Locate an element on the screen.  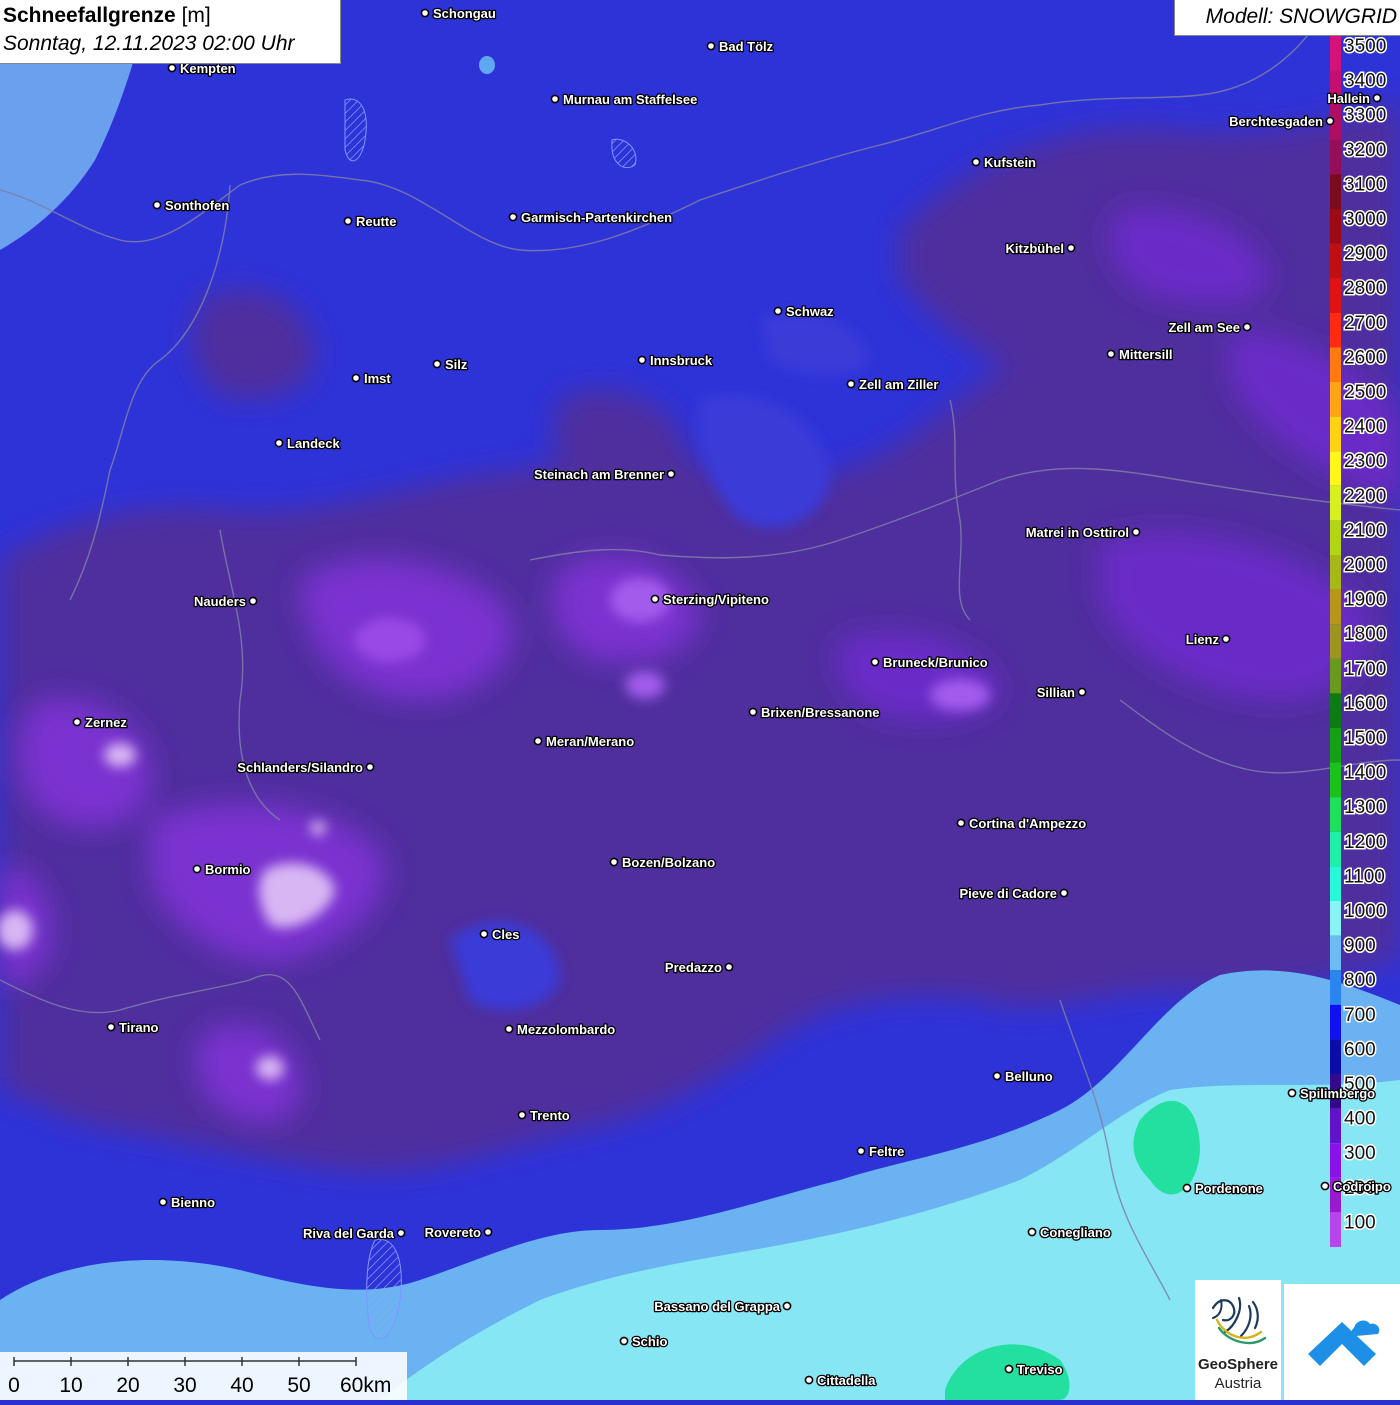
model-label-box: Modell: SNOWGRID is located at coordinates (1287, 18).